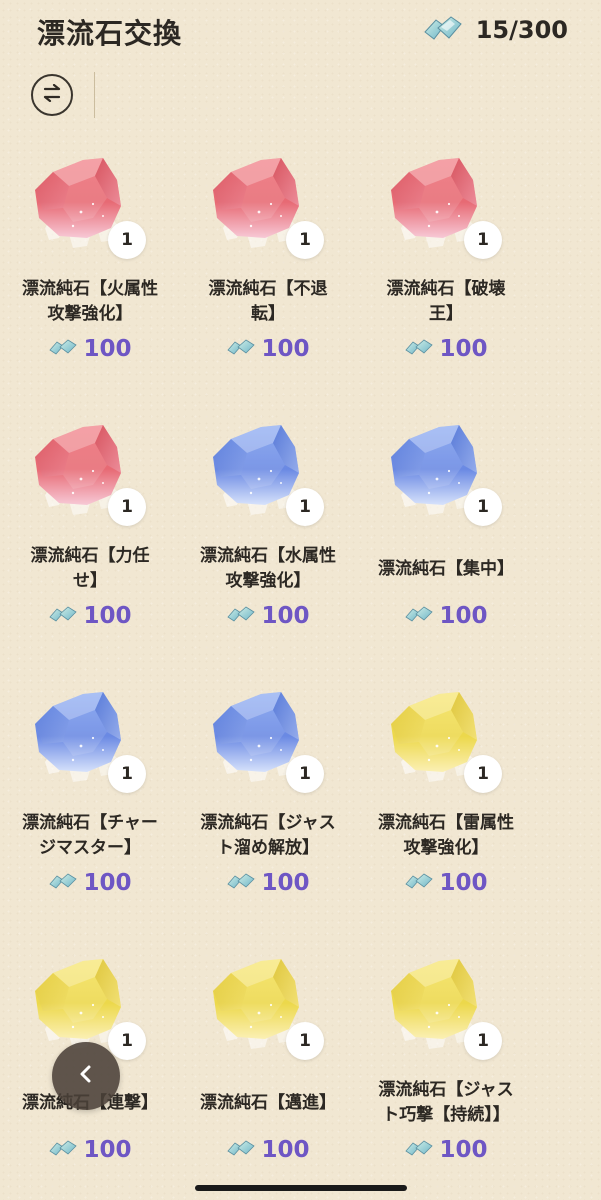 The height and width of the screenshot is (1200, 601). I want to click on page-title: 漂流石交換, so click(110, 33).